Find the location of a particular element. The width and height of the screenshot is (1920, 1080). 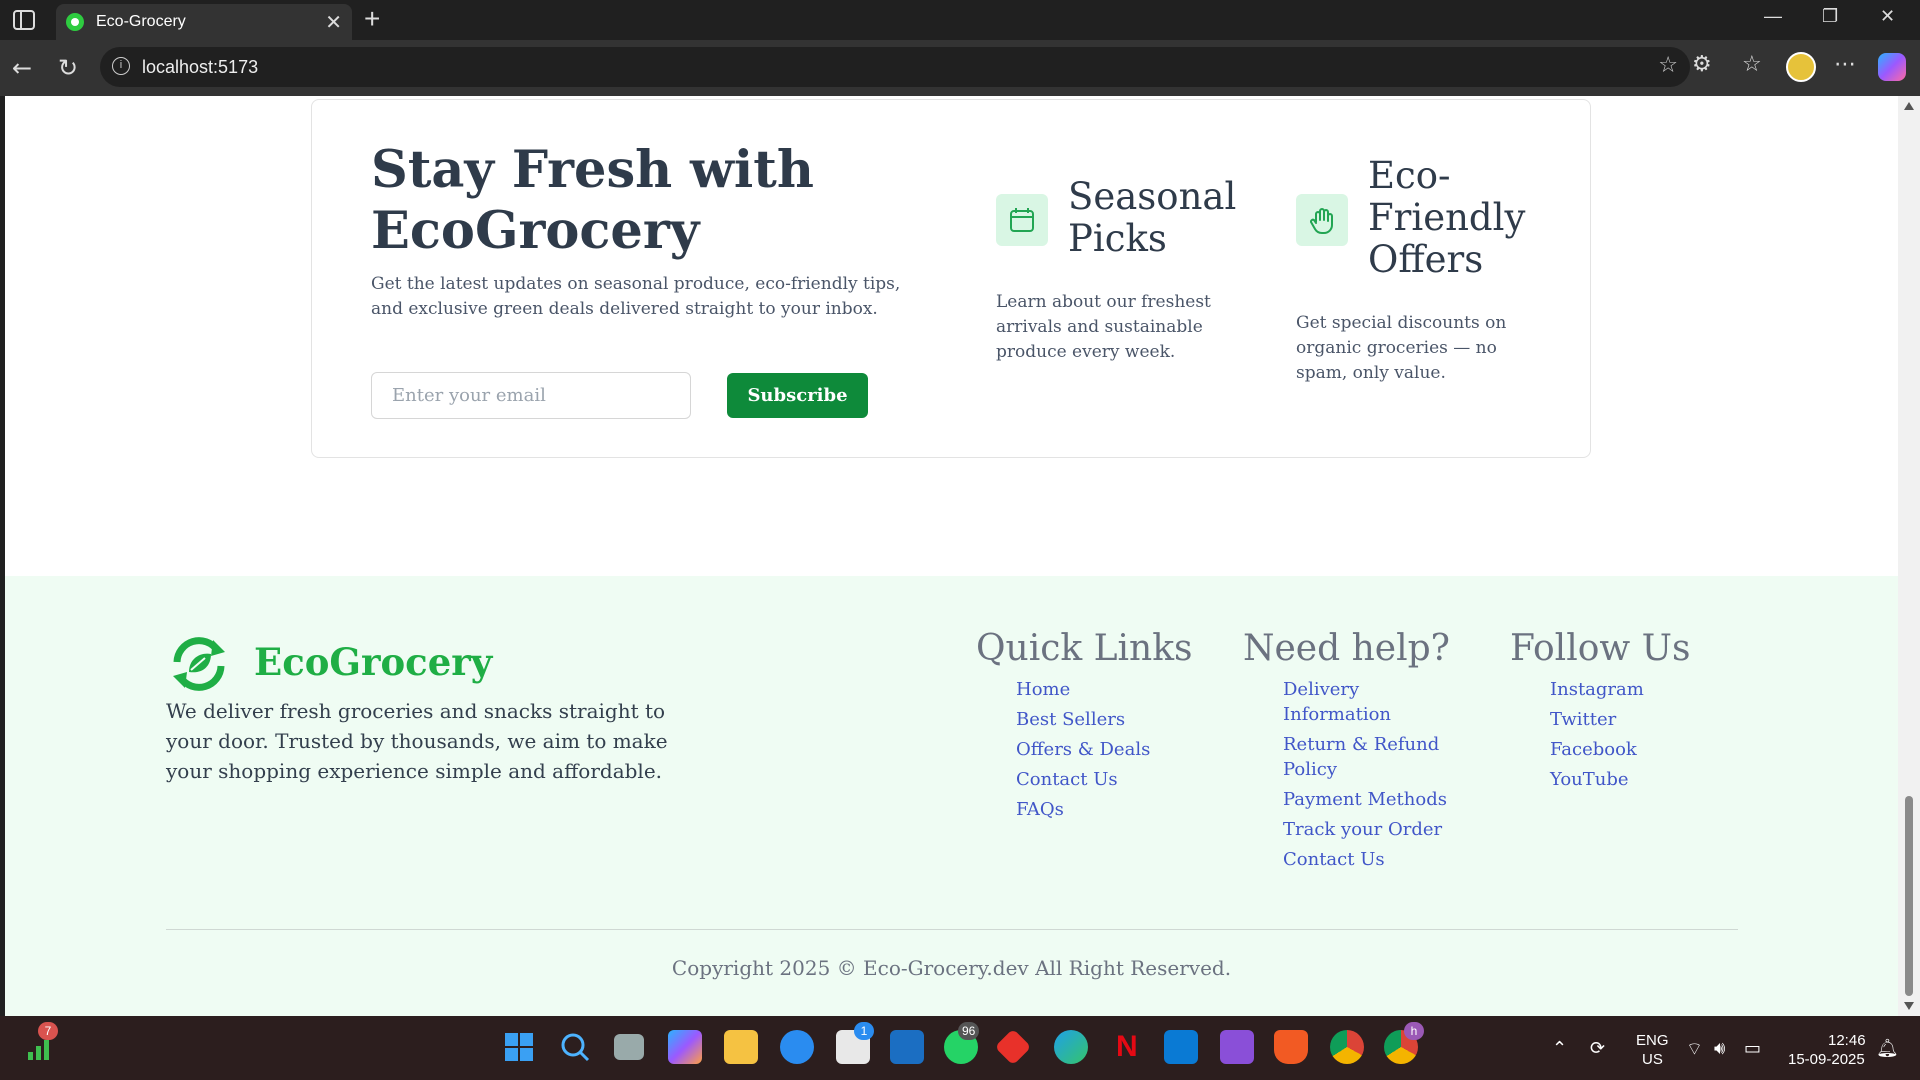

subscribe-button: Subscribe is located at coordinates (797, 395).